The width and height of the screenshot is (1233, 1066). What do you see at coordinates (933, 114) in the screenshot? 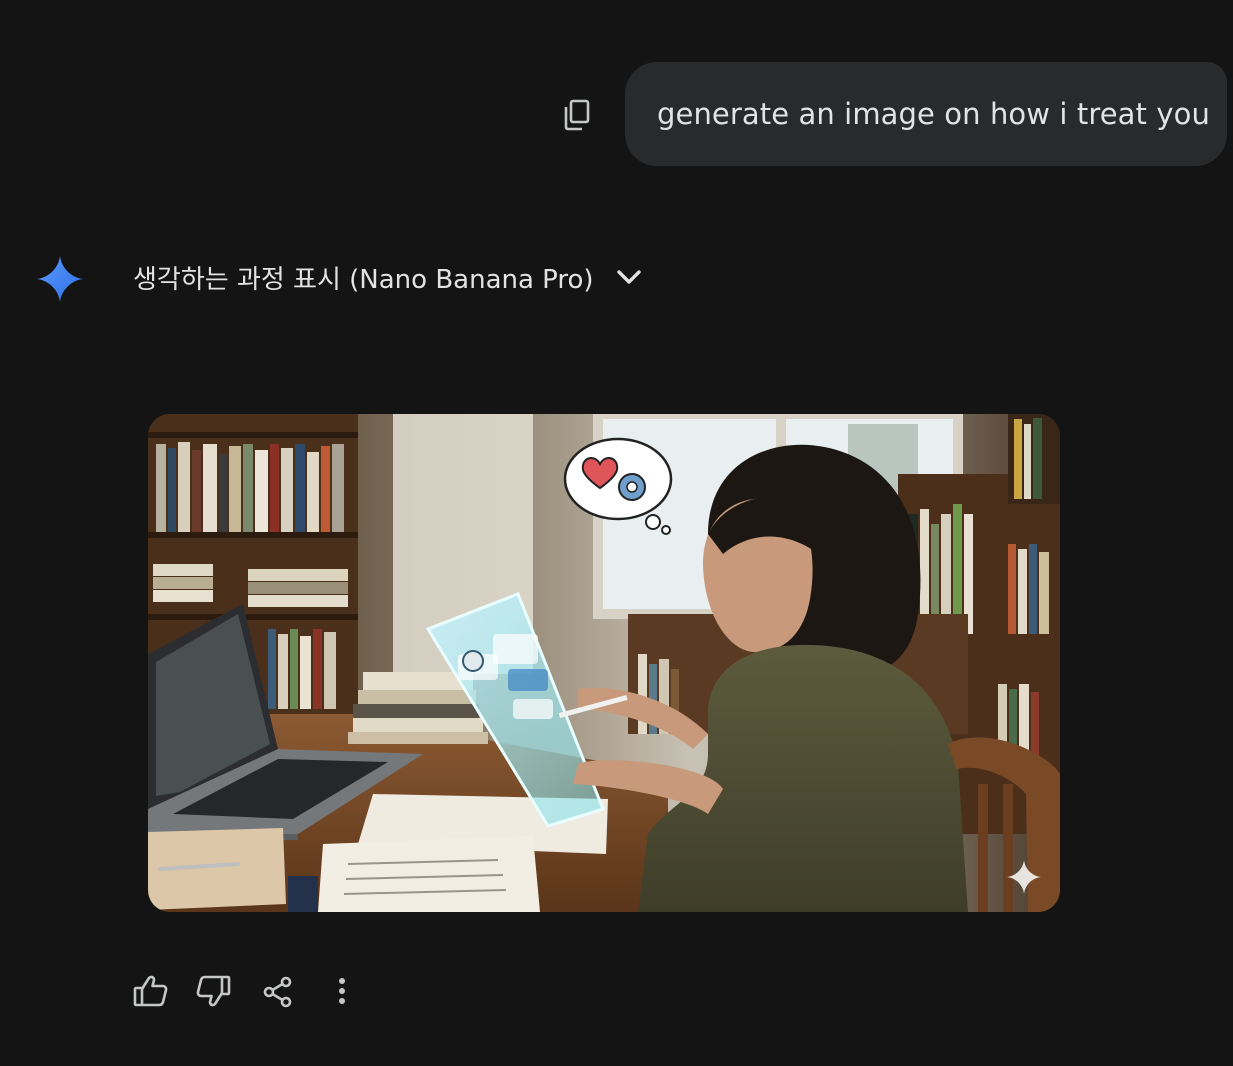
I see `user-message-text: generate an image on how i treat you` at bounding box center [933, 114].